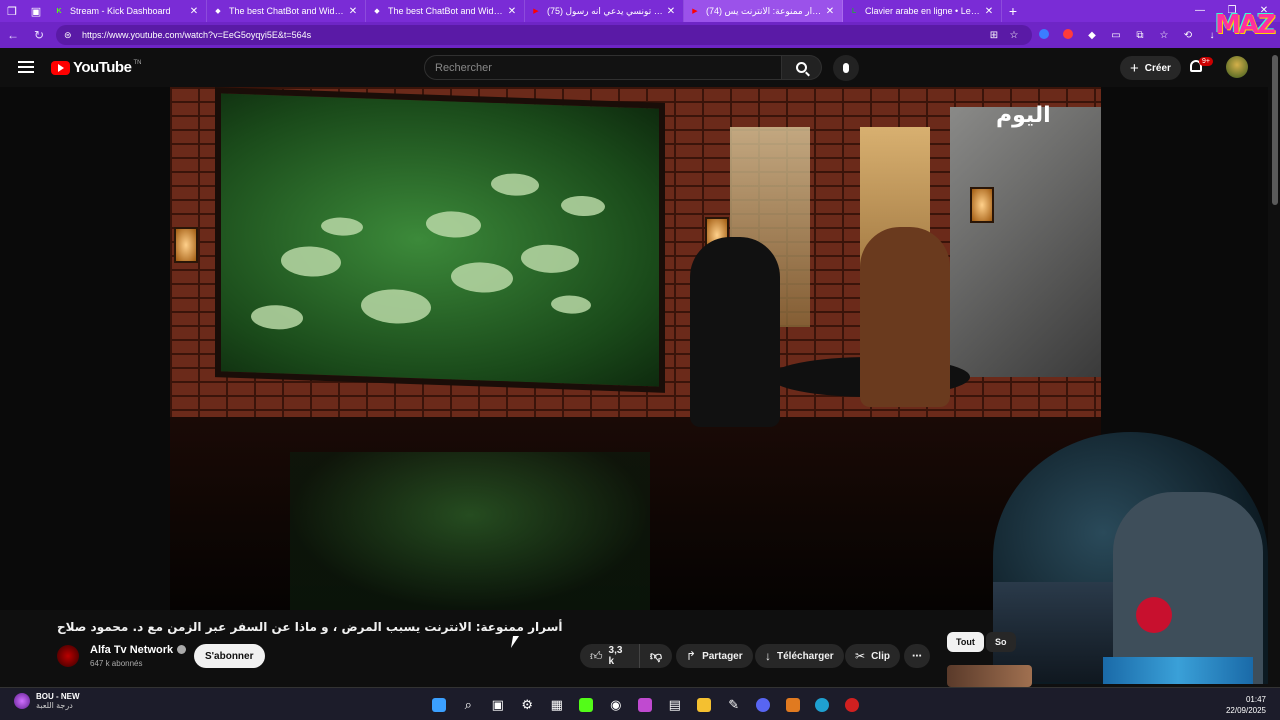 Image resolution: width=1280 pixels, height=720 pixels. Describe the element at coordinates (515, 642) in the screenshot. I see `mouse-cursor-icon` at that location.